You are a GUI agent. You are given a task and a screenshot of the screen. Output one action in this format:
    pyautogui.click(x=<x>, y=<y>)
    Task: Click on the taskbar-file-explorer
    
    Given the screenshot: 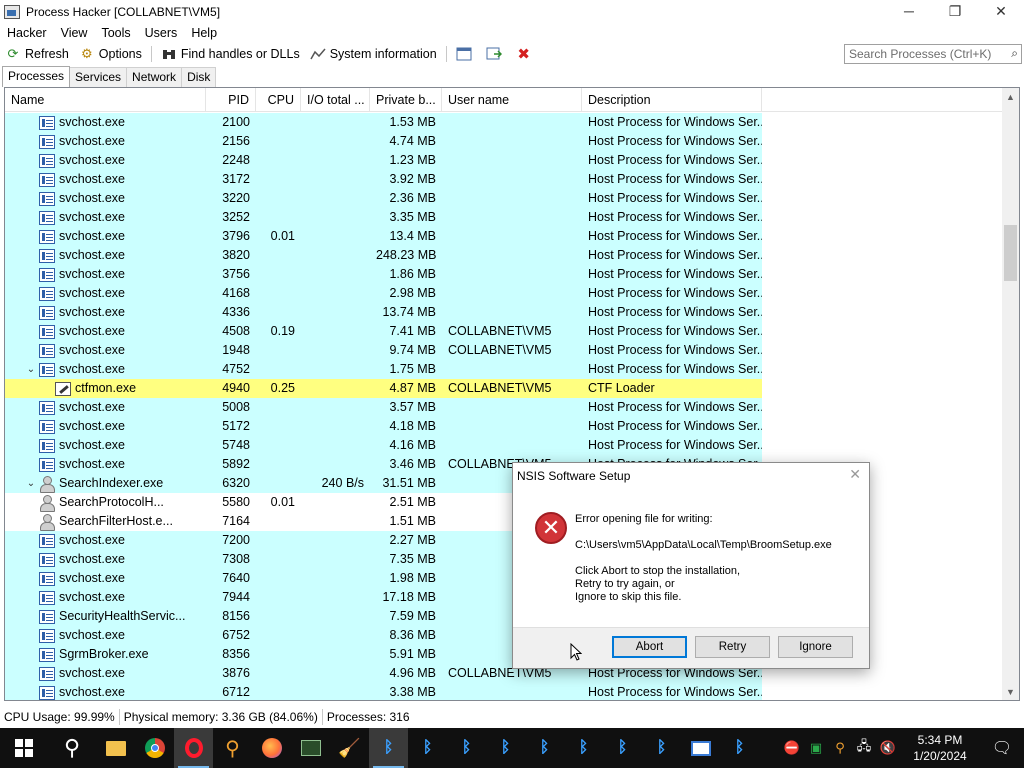 What is the action you would take?
    pyautogui.click(x=115, y=748)
    